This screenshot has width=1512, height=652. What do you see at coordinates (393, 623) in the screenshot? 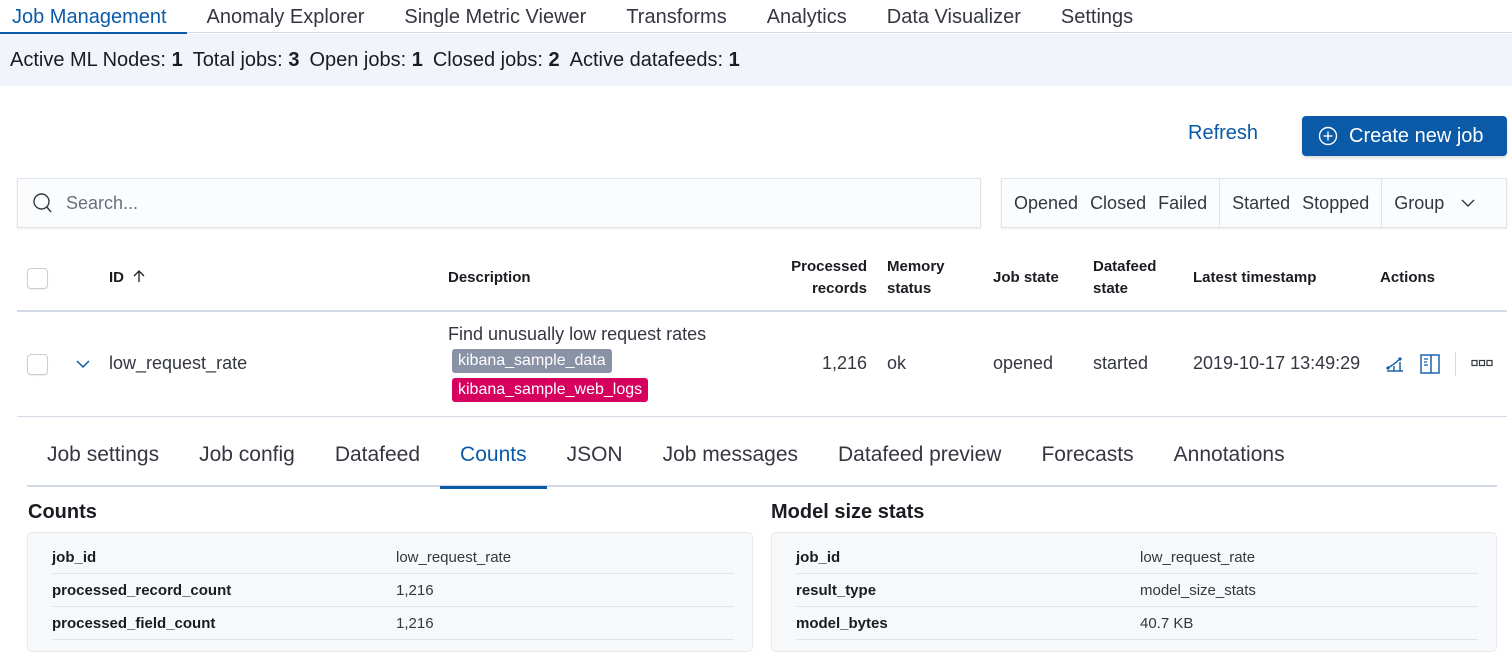
I see `counts-row: processed_field_count 1,216` at bounding box center [393, 623].